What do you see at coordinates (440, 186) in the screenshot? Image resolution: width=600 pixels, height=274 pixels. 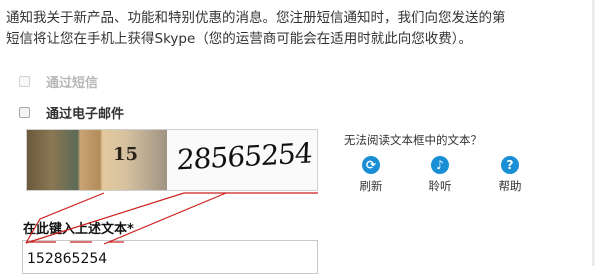 I see `listen-label: 聆听` at bounding box center [440, 186].